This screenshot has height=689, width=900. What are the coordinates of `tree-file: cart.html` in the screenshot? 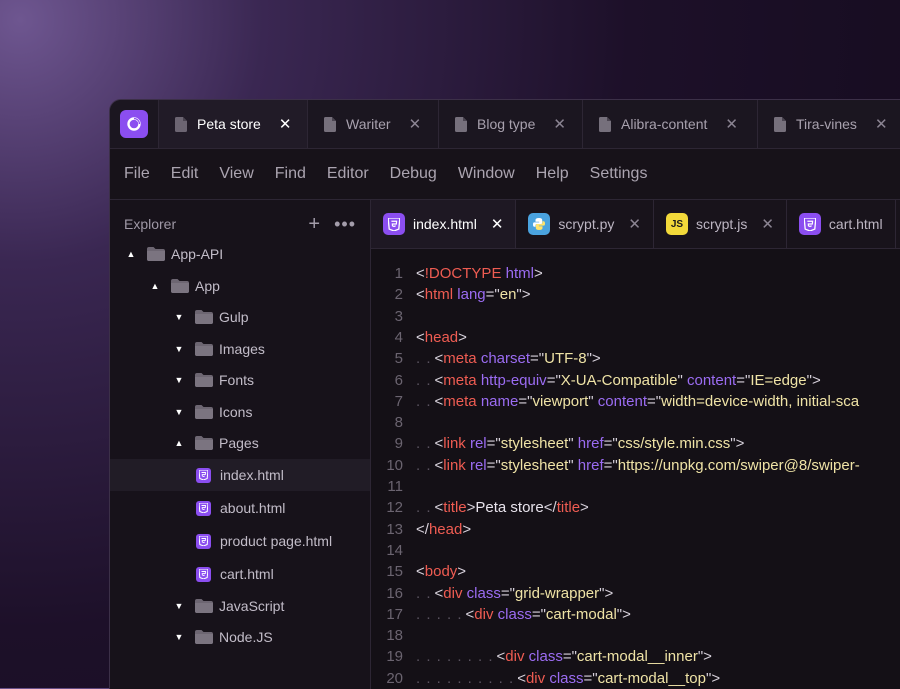 It's located at (240, 574).